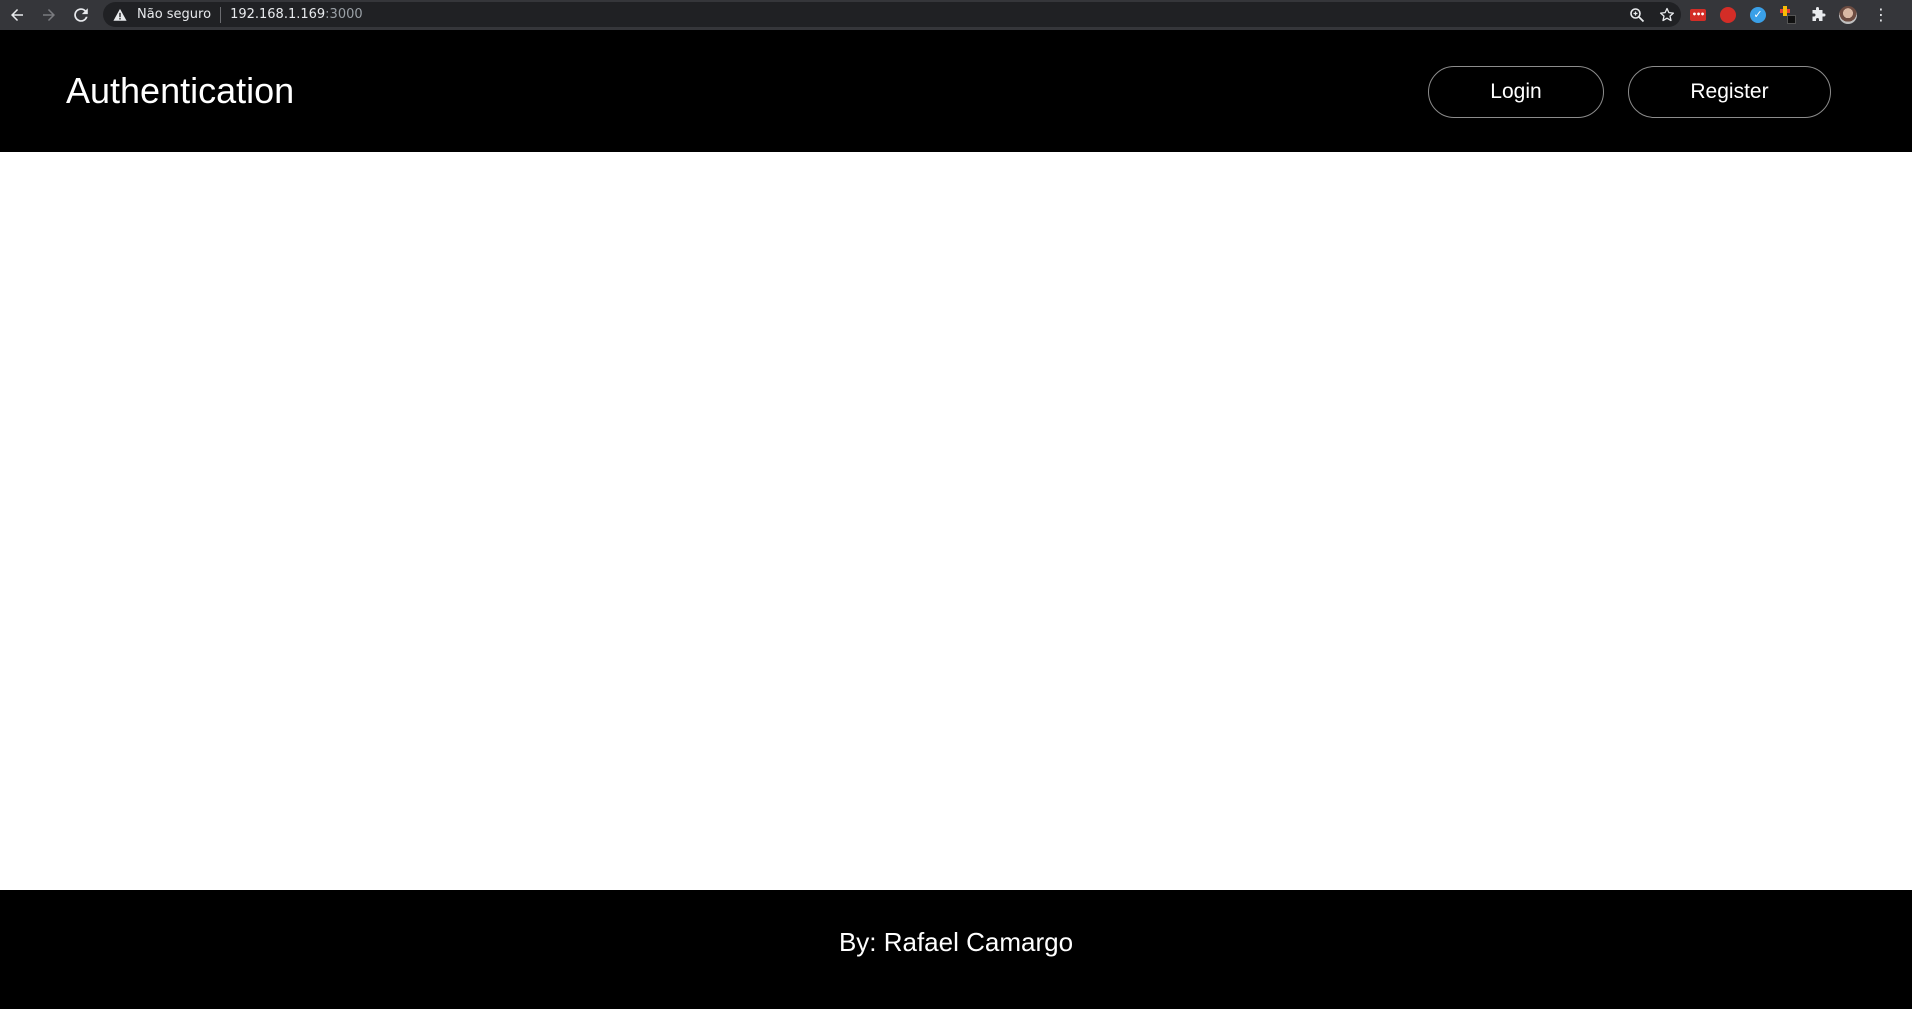 This screenshot has width=1912, height=1009. Describe the element at coordinates (1667, 15) in the screenshot. I see `star-icon` at that location.